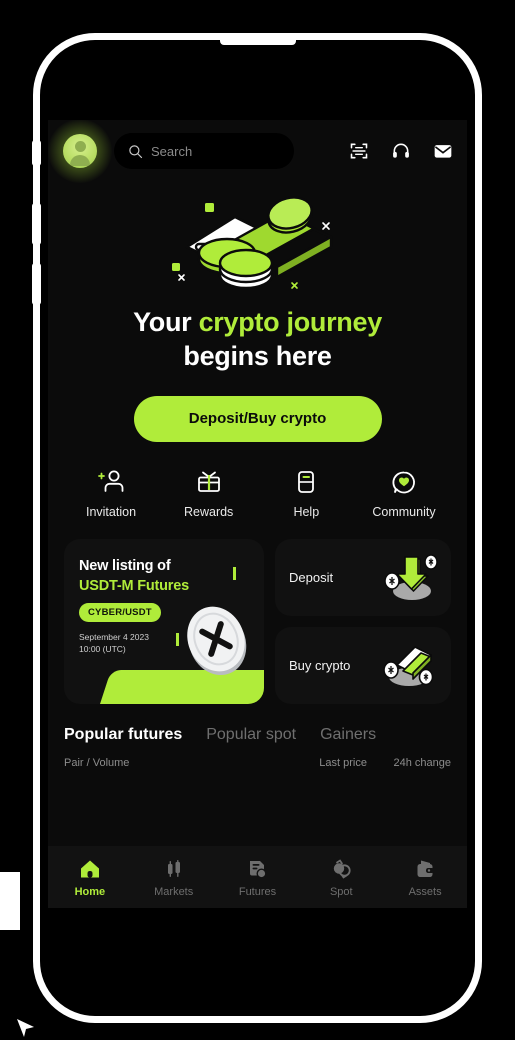  Describe the element at coordinates (102, 649) in the screenshot. I see `promo-date-line2: 10:00 (UTC)` at that location.